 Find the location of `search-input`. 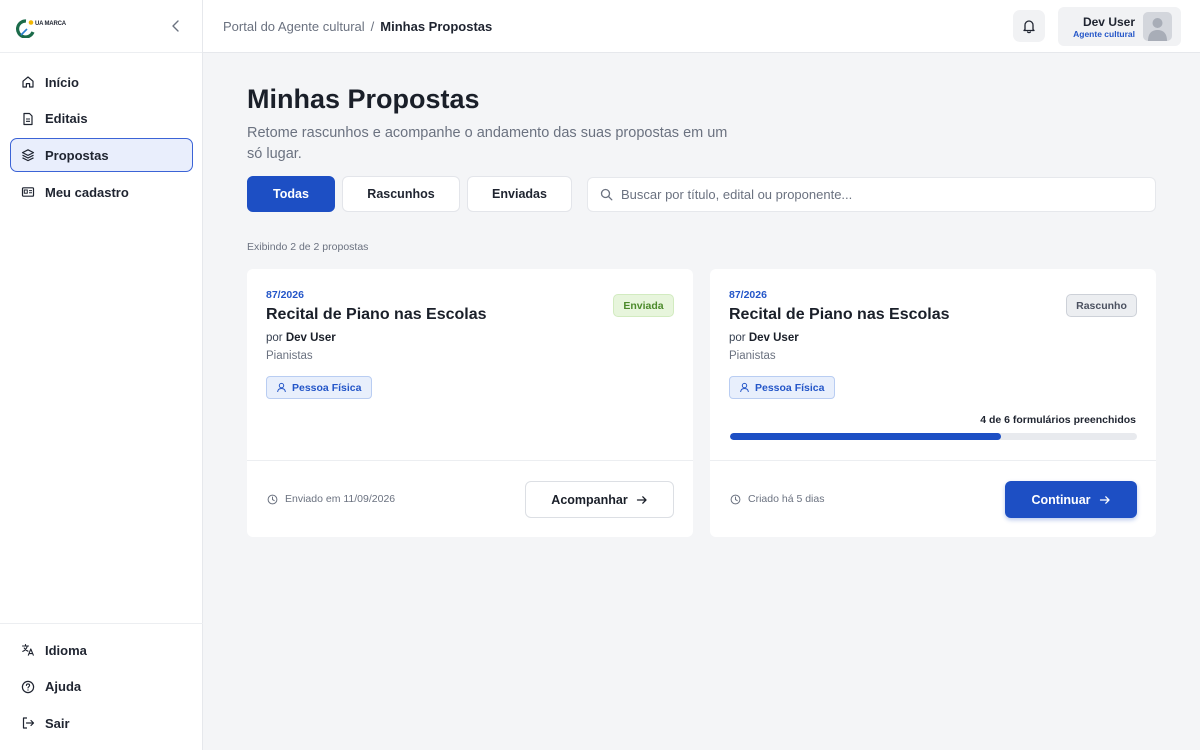

search-input is located at coordinates (881, 194).